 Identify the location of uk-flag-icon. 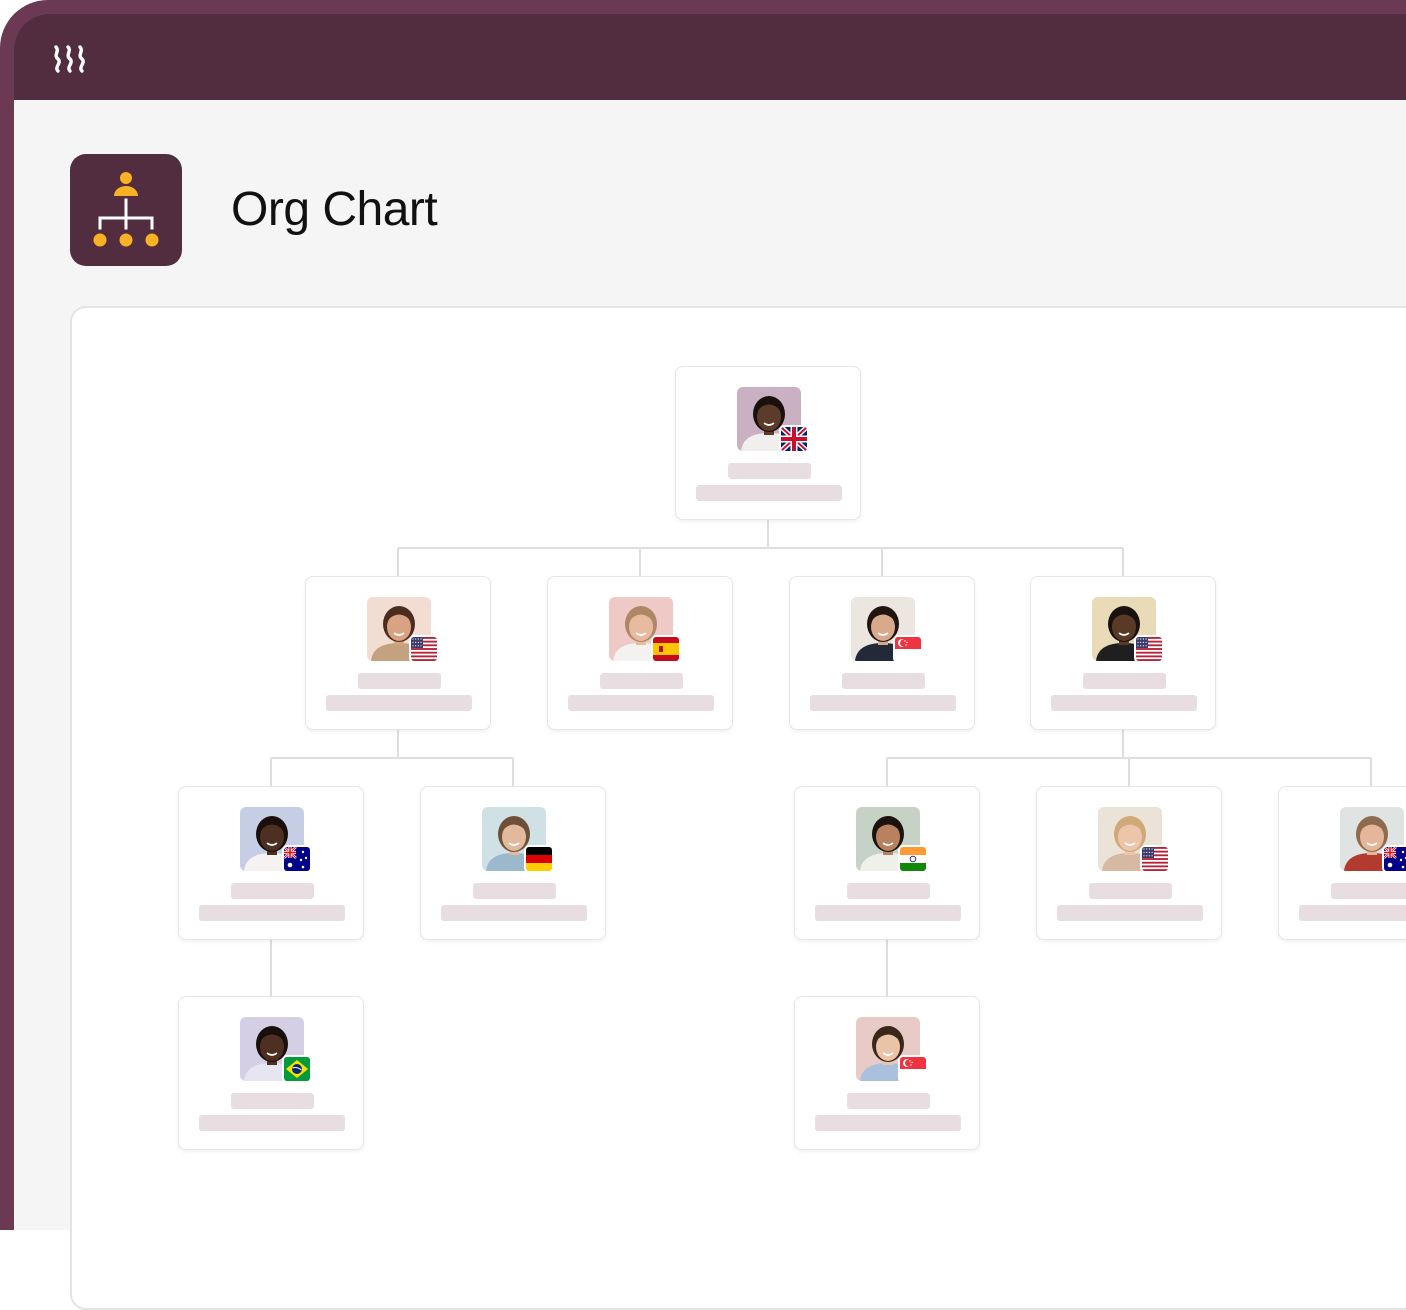
(794, 439).